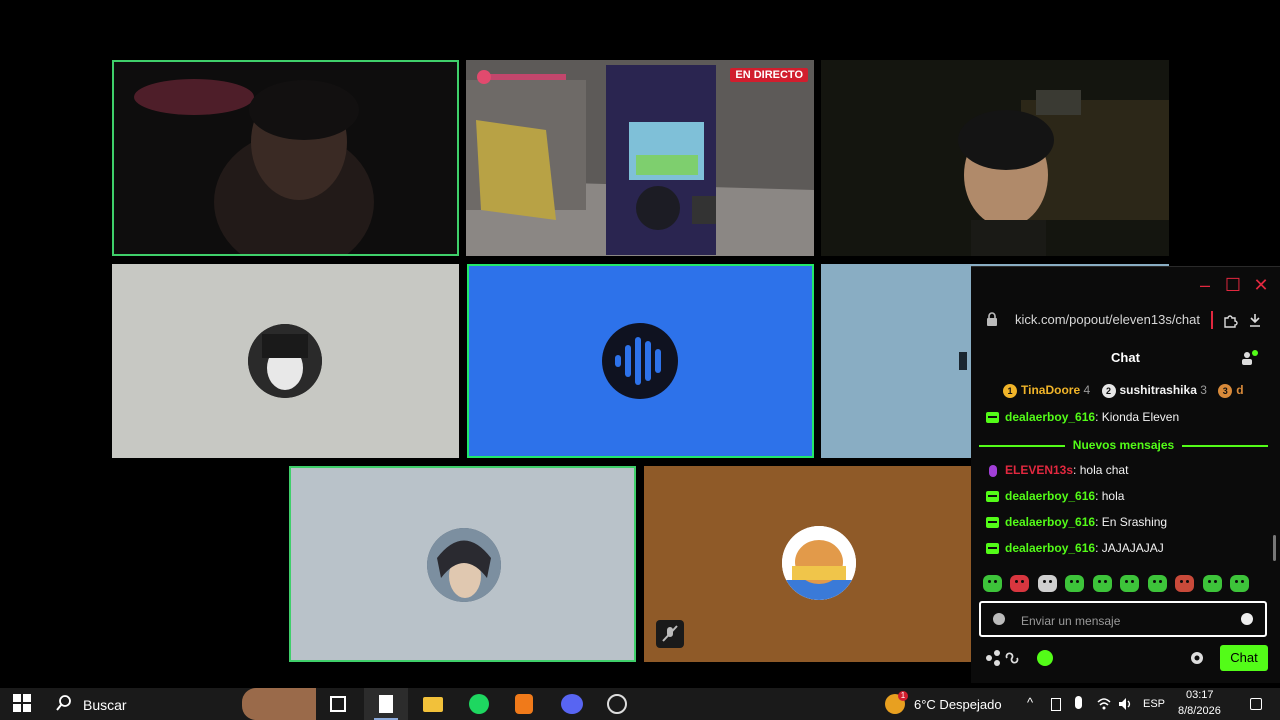  Describe the element at coordinates (617, 704) in the screenshot. I see `obs-recording-icon` at that location.